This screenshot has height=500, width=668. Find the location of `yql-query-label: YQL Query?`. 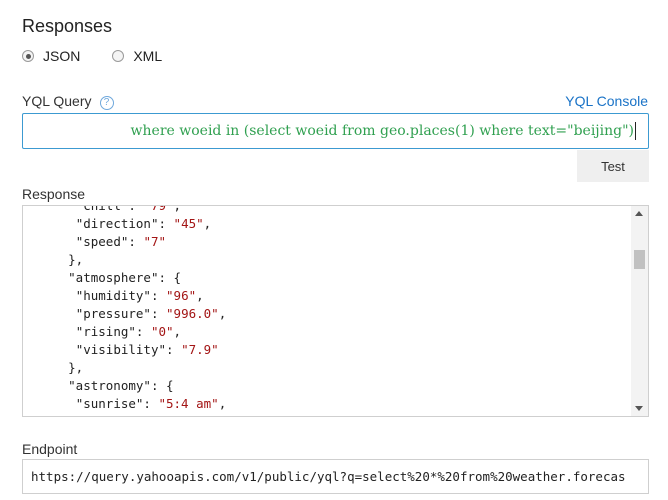

yql-query-label: YQL Query? is located at coordinates (68, 101).